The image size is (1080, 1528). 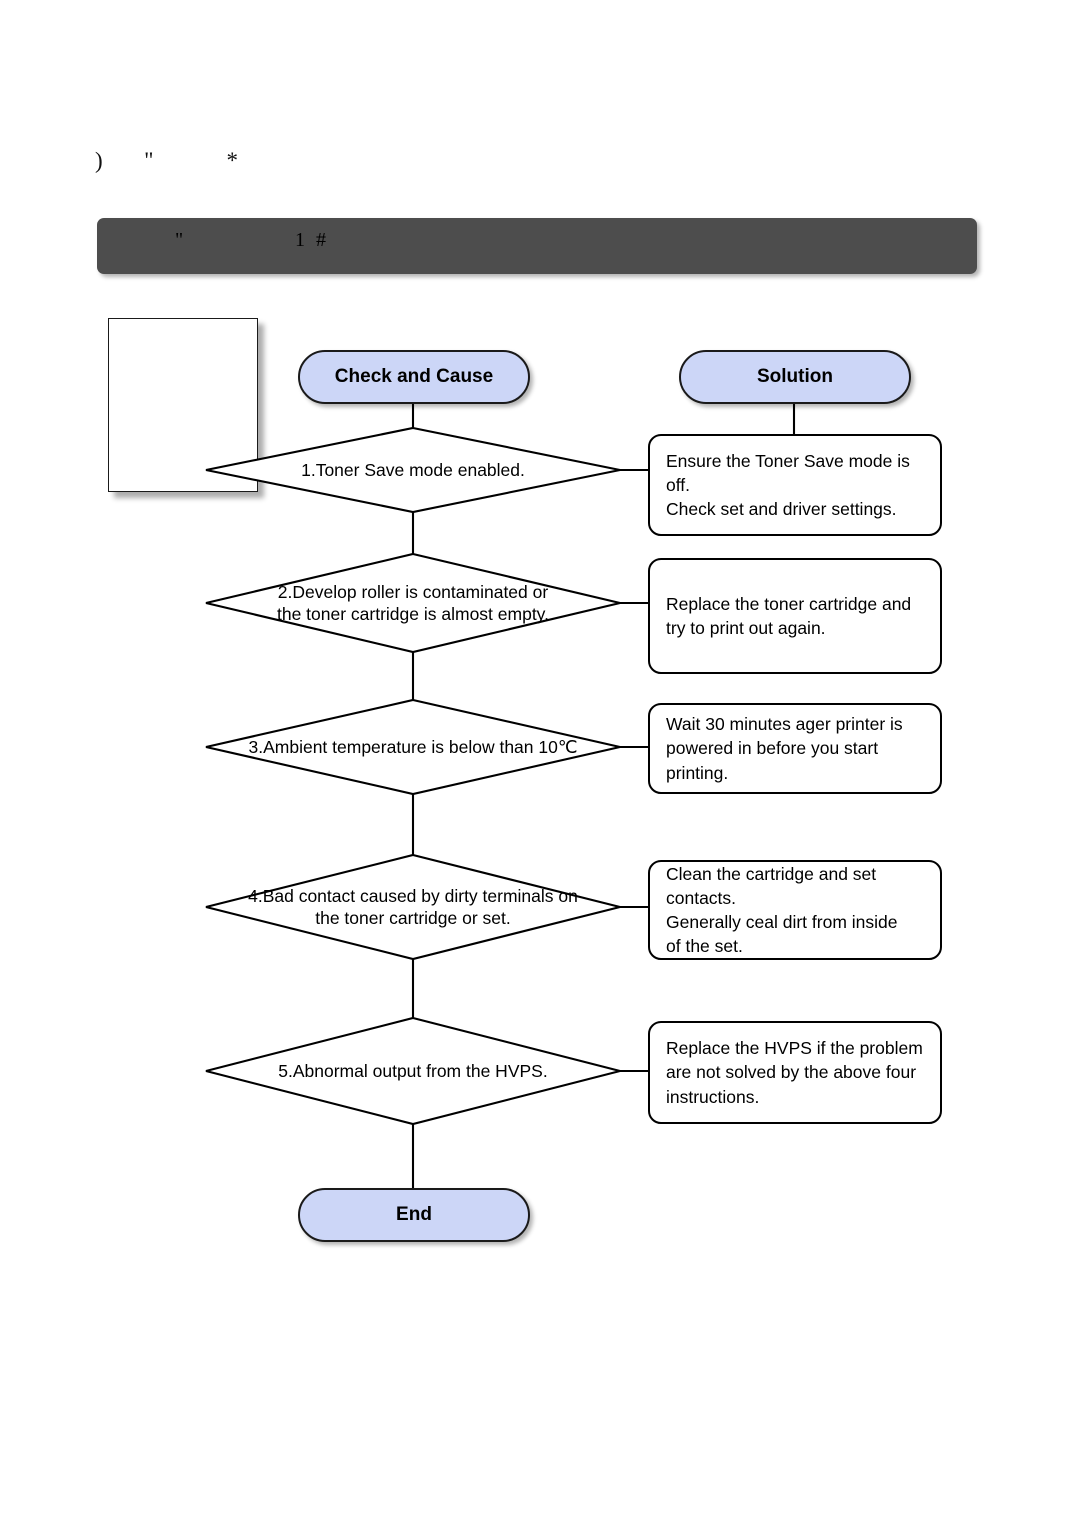 I want to click on start-node-check-and-cause: Check and Cause, so click(x=414, y=377).